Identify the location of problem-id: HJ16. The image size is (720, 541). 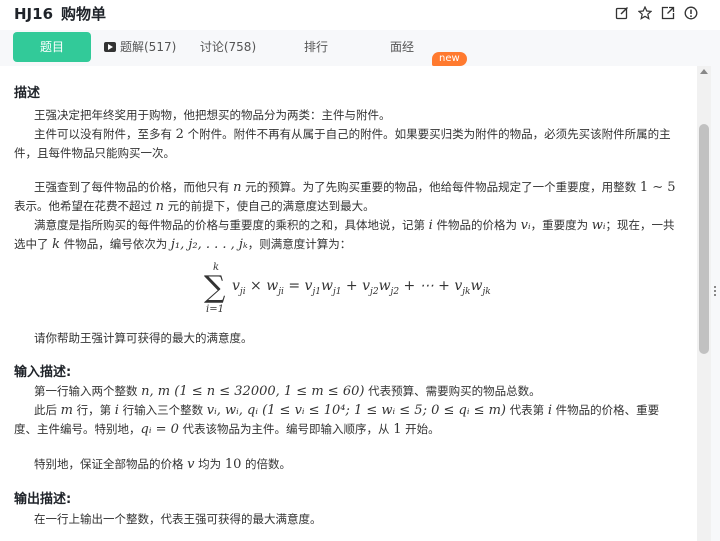
(34, 14).